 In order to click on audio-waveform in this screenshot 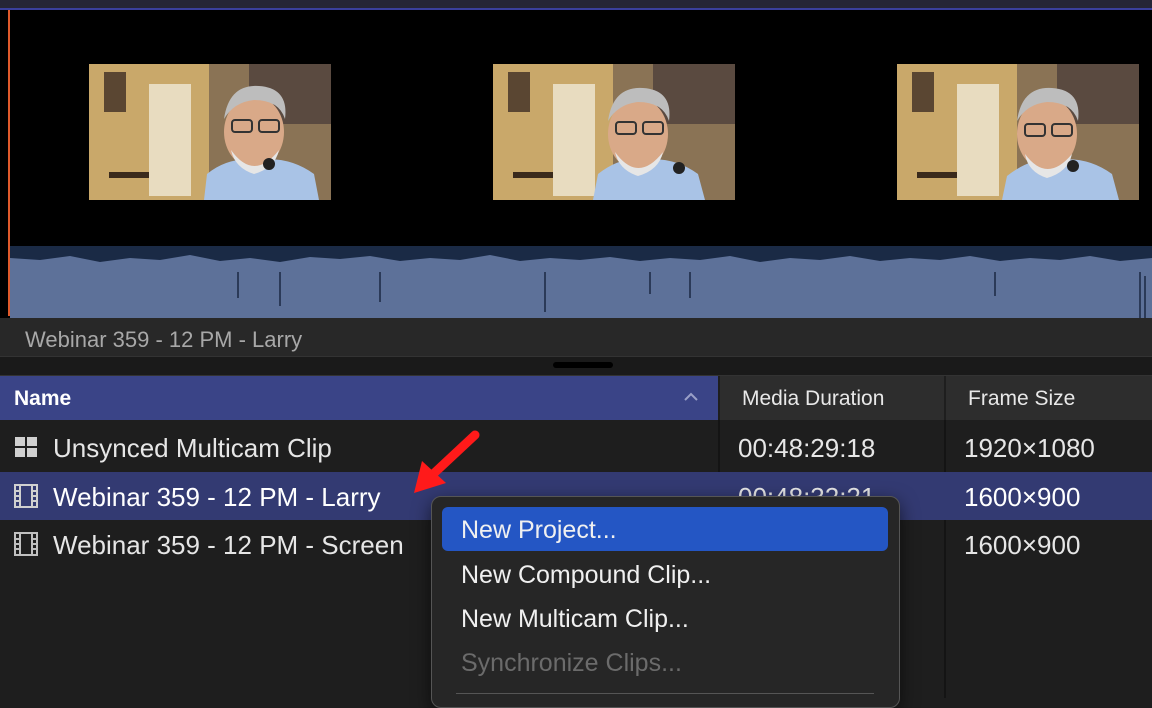, I will do `click(581, 282)`.